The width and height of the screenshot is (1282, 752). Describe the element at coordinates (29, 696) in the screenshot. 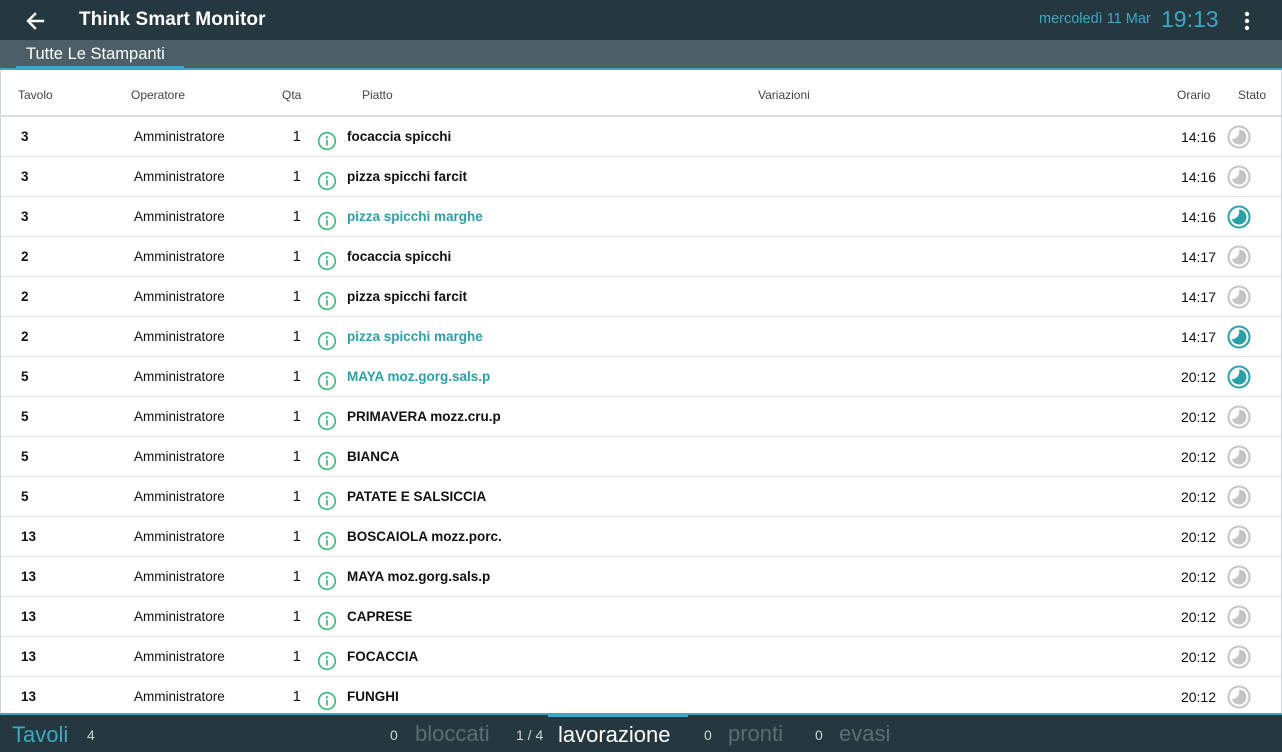

I see `cell-tavolo: 13` at that location.